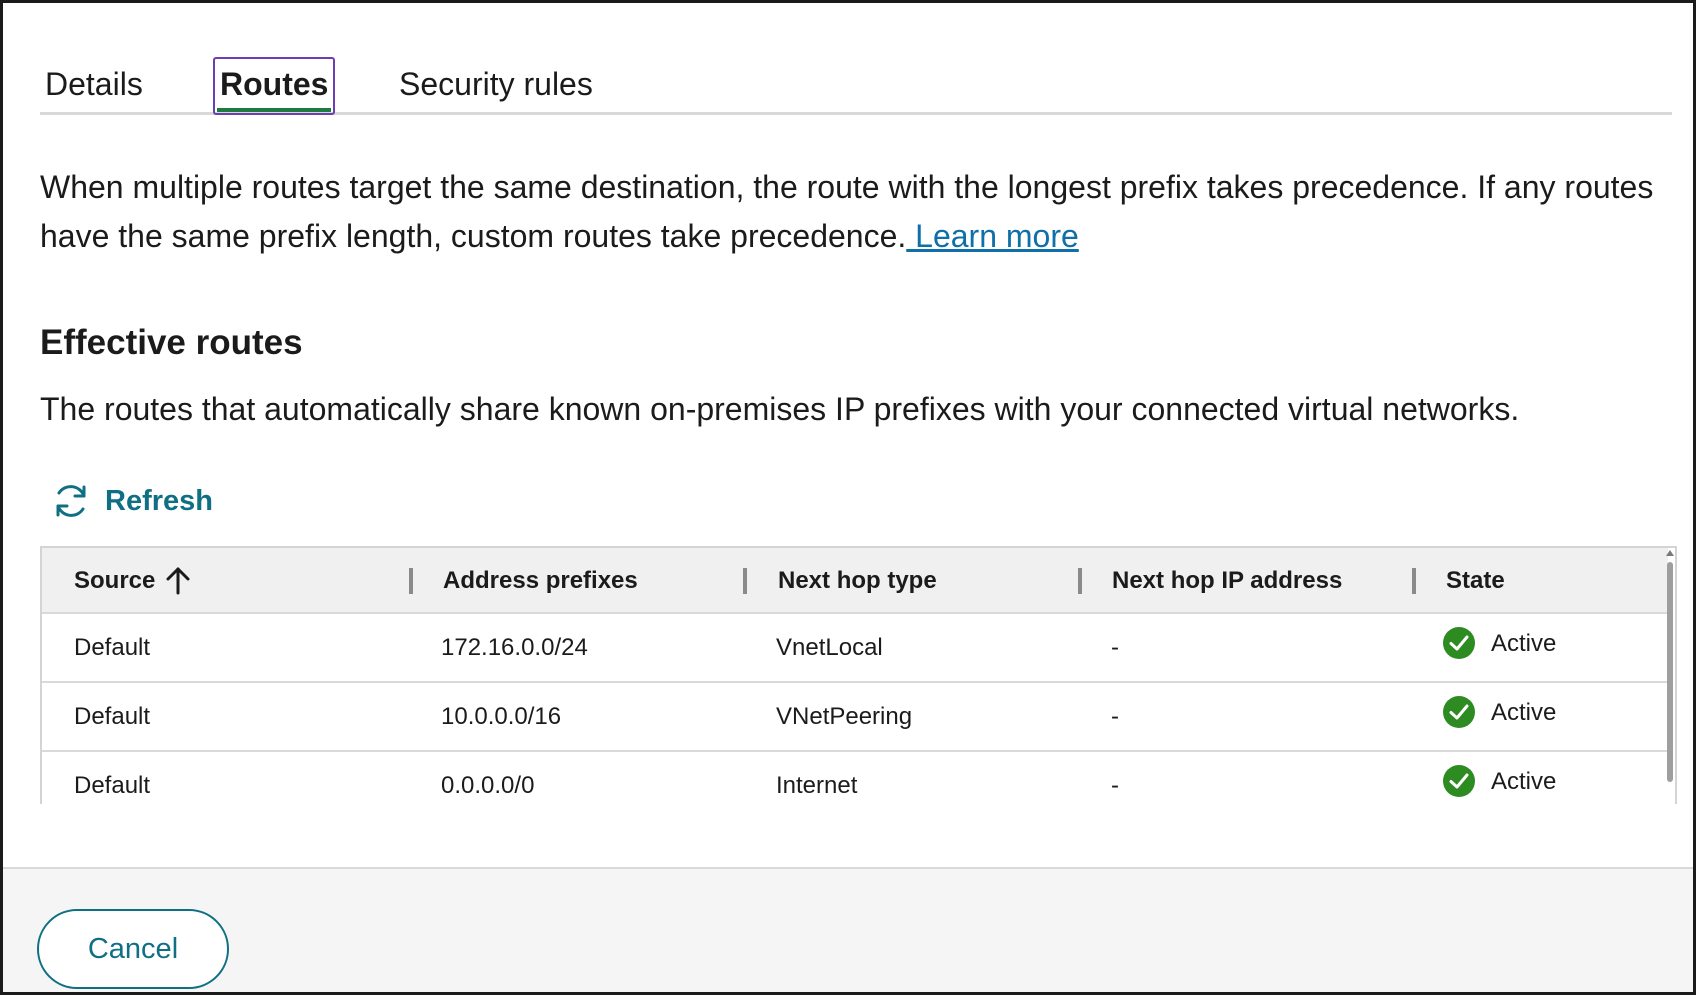 This screenshot has height=995, width=1696. I want to click on column-header-next-hop-type: Next hop type, so click(857, 581).